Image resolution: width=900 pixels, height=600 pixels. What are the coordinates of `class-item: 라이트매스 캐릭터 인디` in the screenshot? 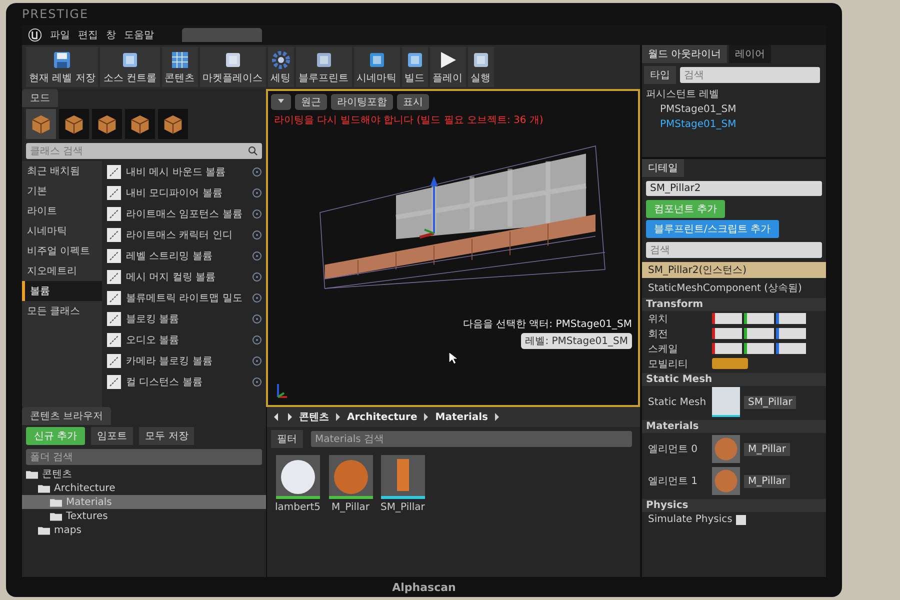 It's located at (187, 235).